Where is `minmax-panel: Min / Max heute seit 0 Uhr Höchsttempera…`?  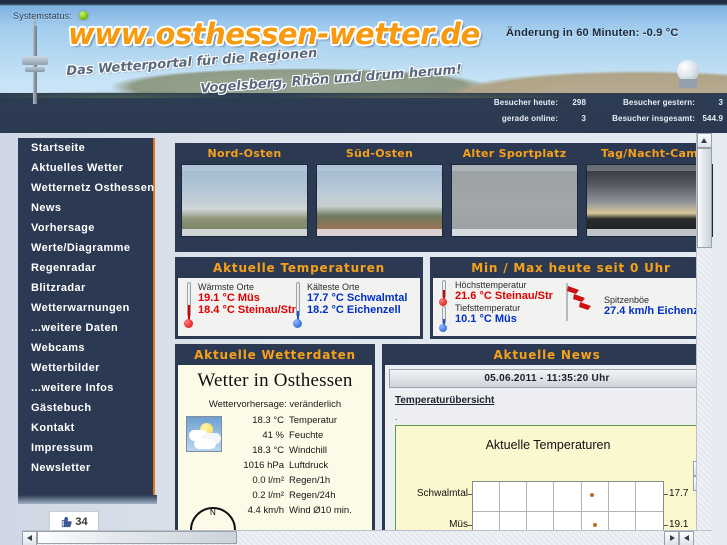
minmax-panel: Min / Max heute seit 0 Uhr Höchsttempera… is located at coordinates (571, 298).